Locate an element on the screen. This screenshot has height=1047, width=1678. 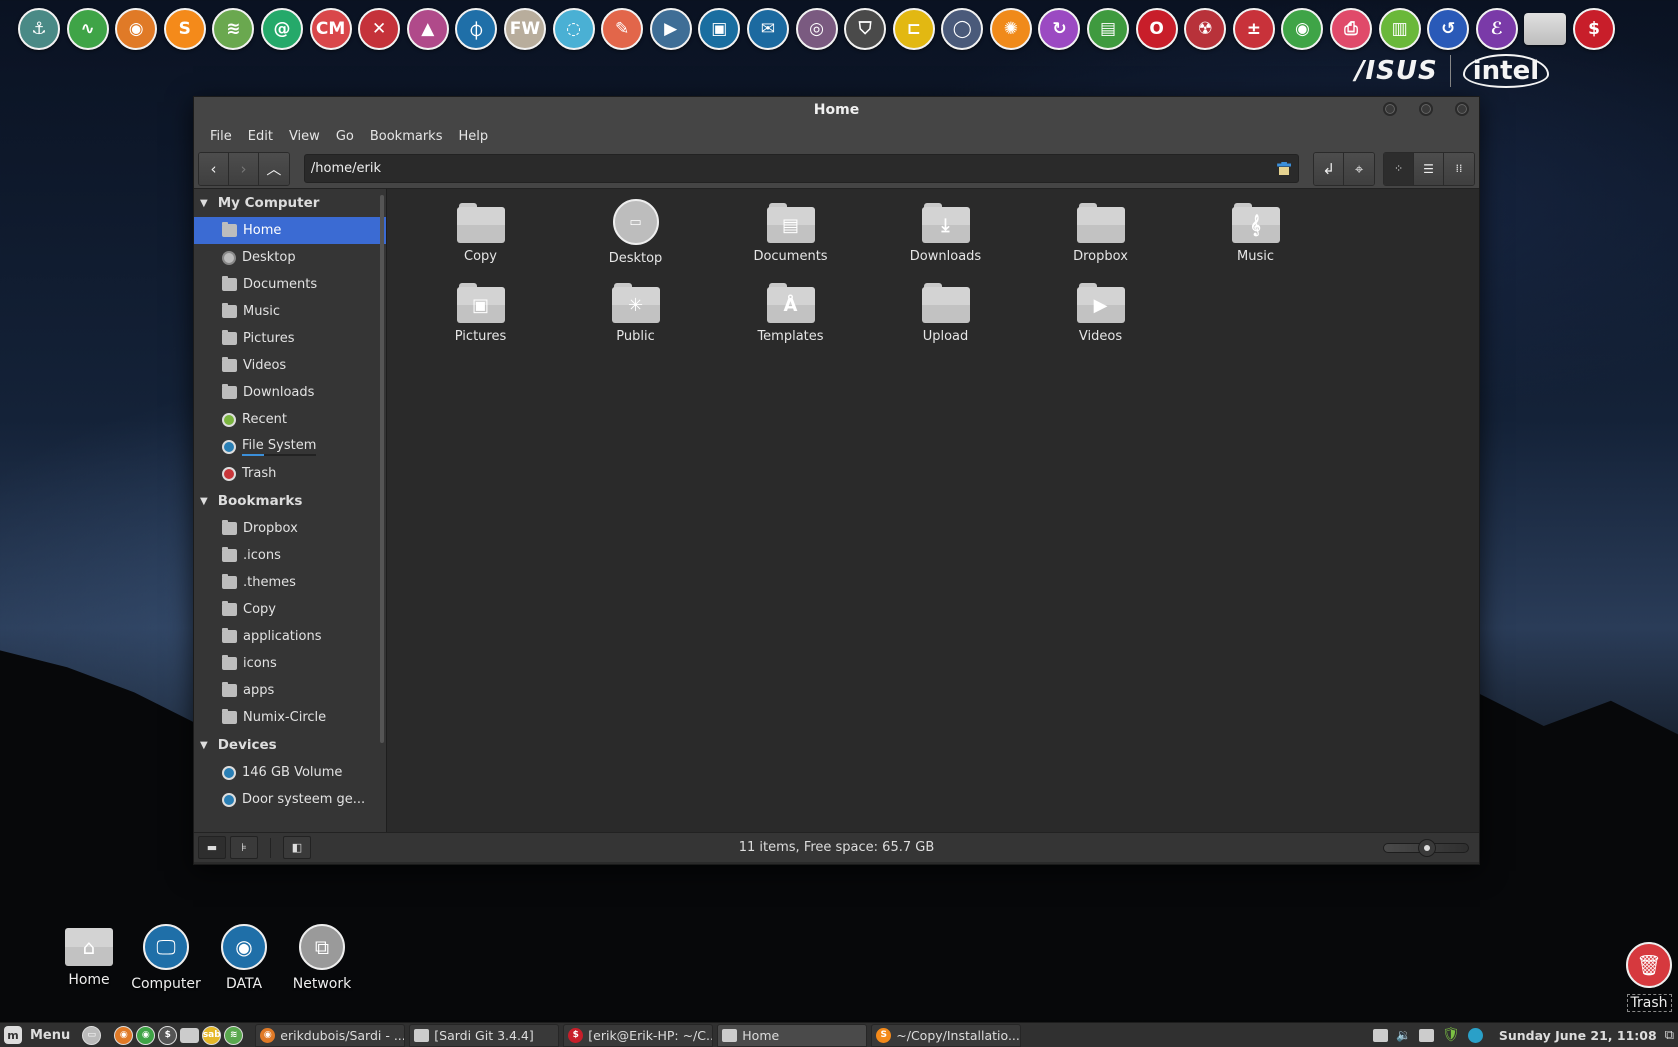
show-places-button: ▬ is located at coordinates (212, 847).